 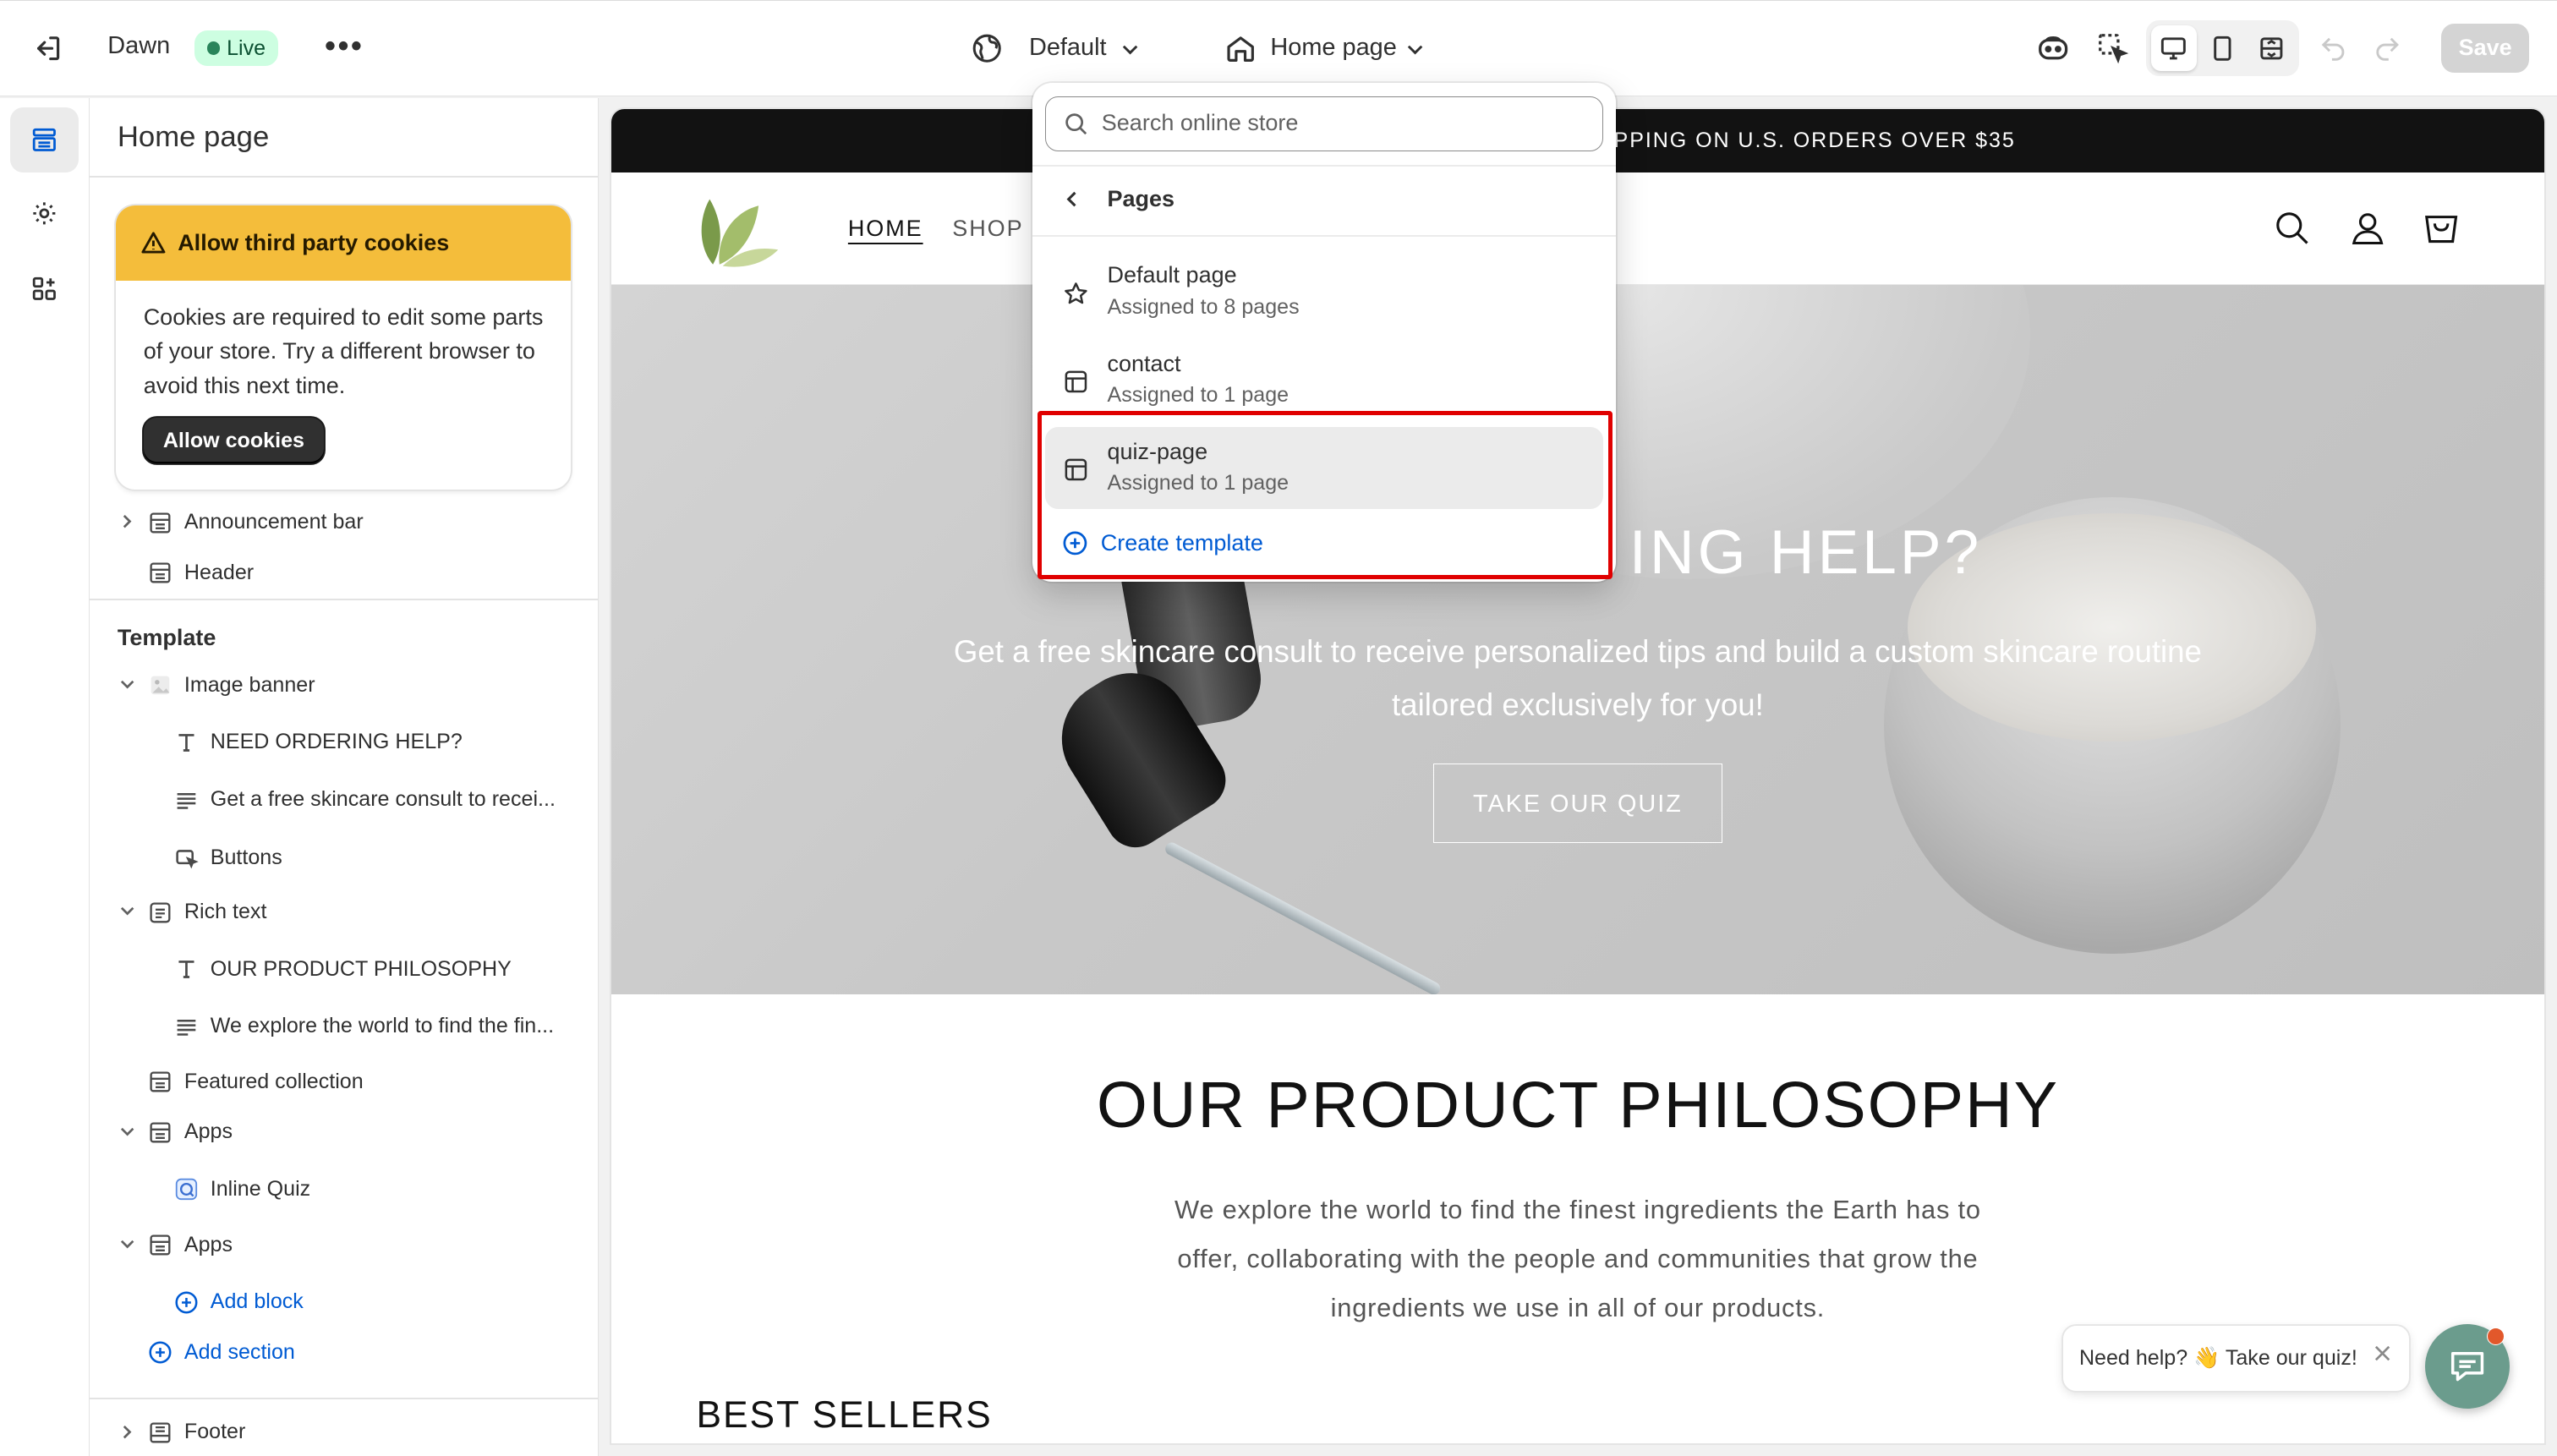 I want to click on store-name: Dawn, so click(x=139, y=45).